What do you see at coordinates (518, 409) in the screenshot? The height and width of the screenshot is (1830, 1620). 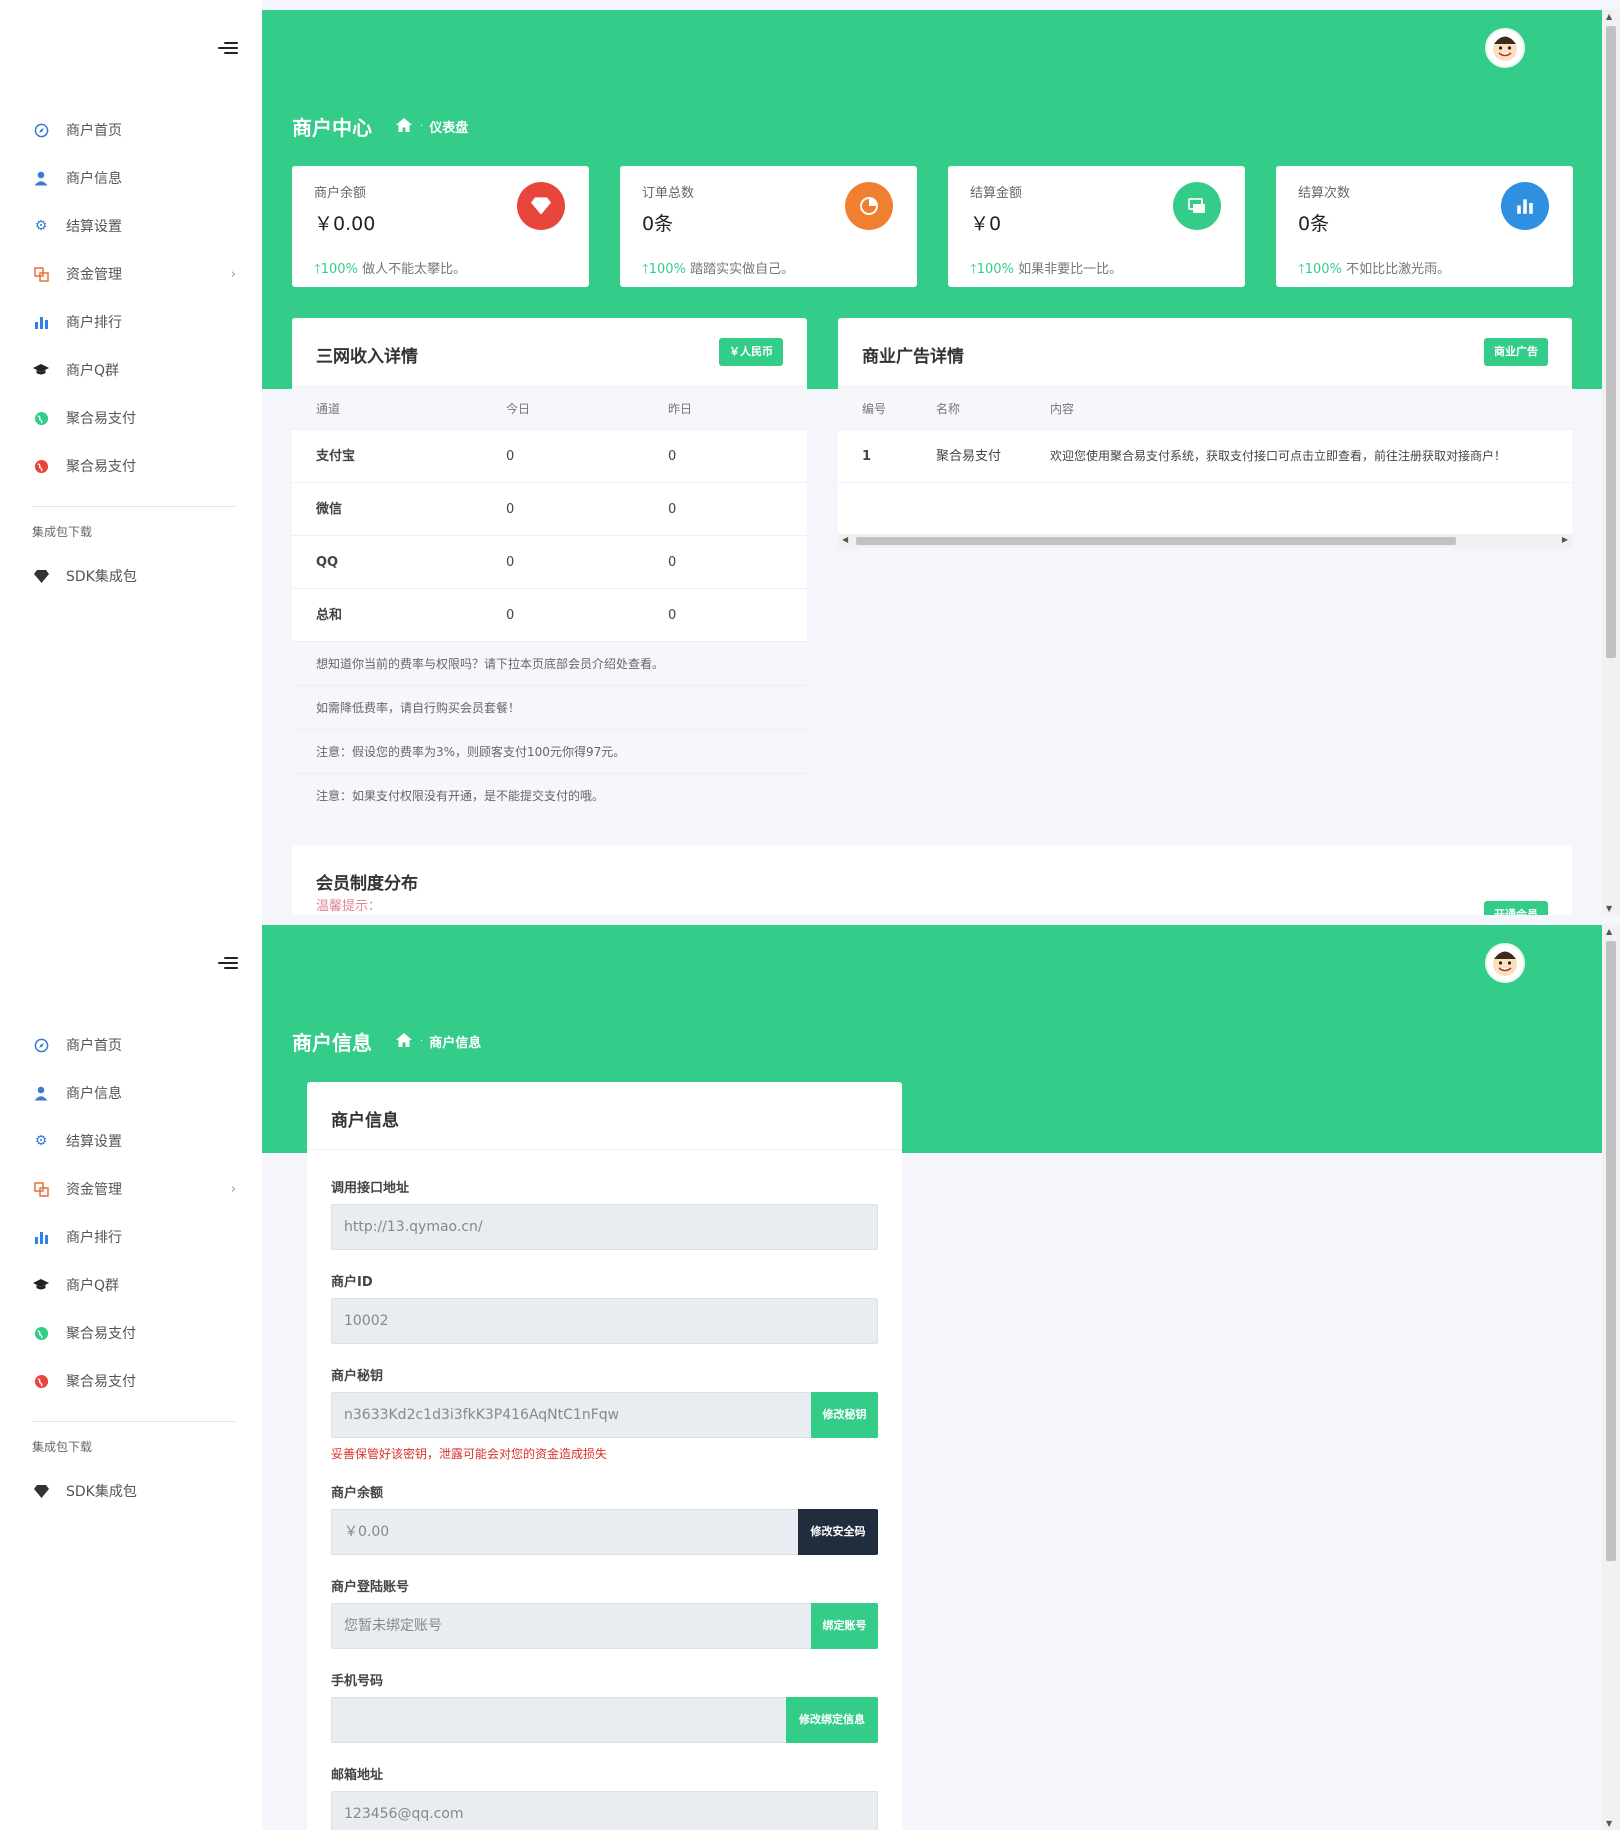 I see `column-header: 今日` at bounding box center [518, 409].